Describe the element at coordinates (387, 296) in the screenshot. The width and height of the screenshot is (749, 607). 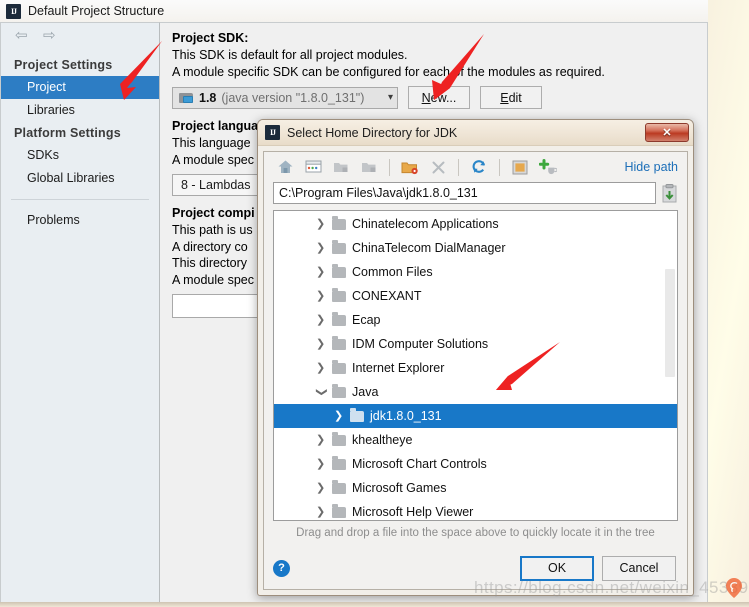
I see `tree-row-label: CONEXANT` at that location.